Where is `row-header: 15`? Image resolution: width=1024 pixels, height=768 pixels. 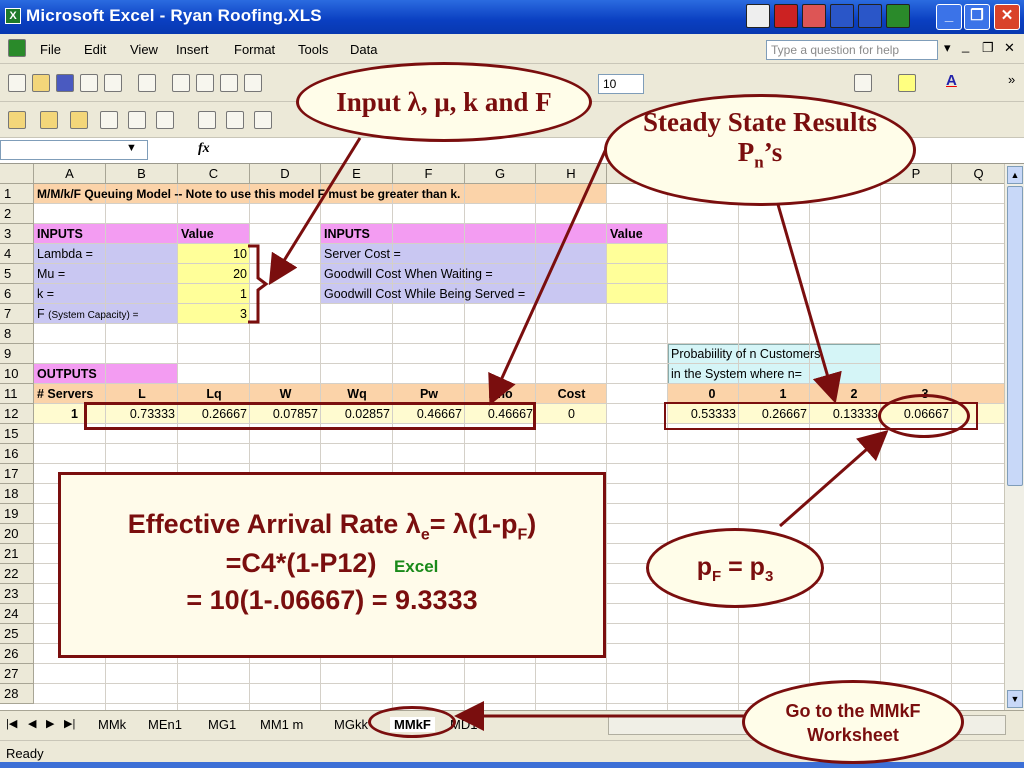 row-header: 15 is located at coordinates (17, 434).